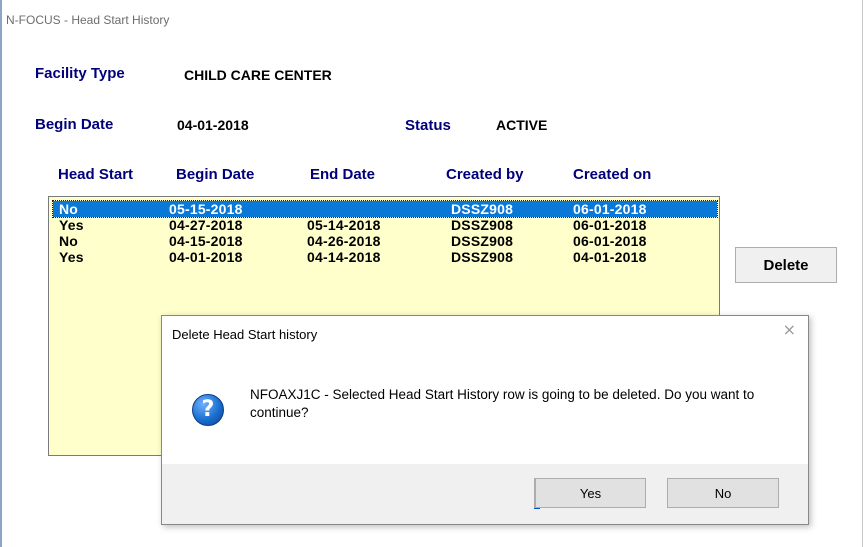 The height and width of the screenshot is (547, 864). I want to click on focus-indicator, so click(537, 508).